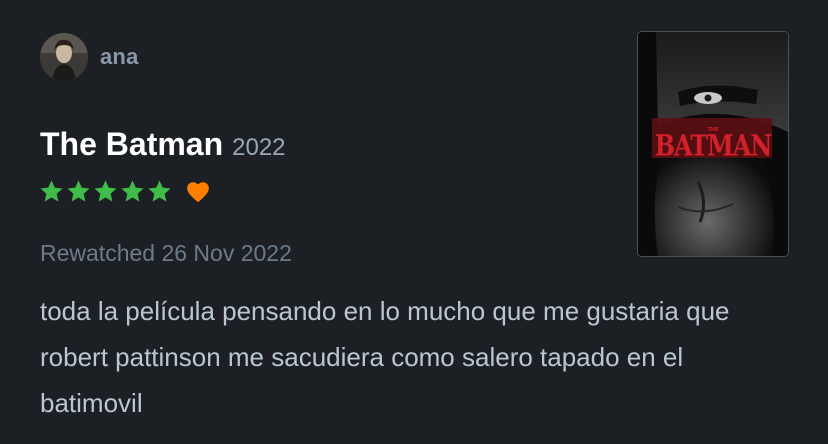 The height and width of the screenshot is (444, 828). I want to click on rating-row, so click(124, 191).